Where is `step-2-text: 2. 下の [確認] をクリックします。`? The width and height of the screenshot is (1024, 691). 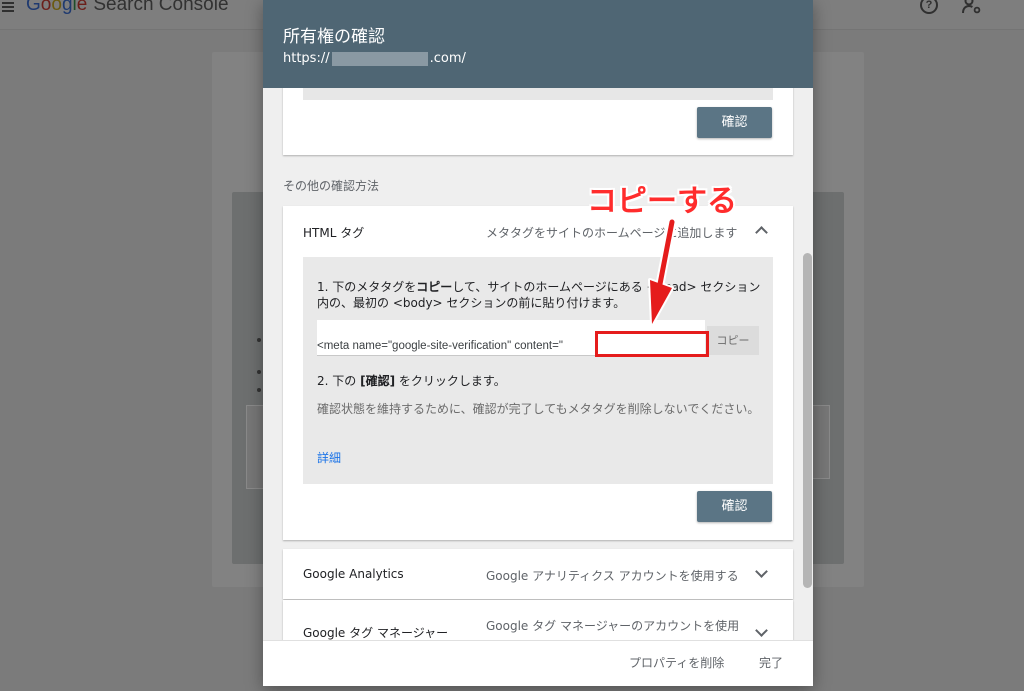 step-2-text: 2. 下の [確認] をクリックします。 is located at coordinates (411, 381).